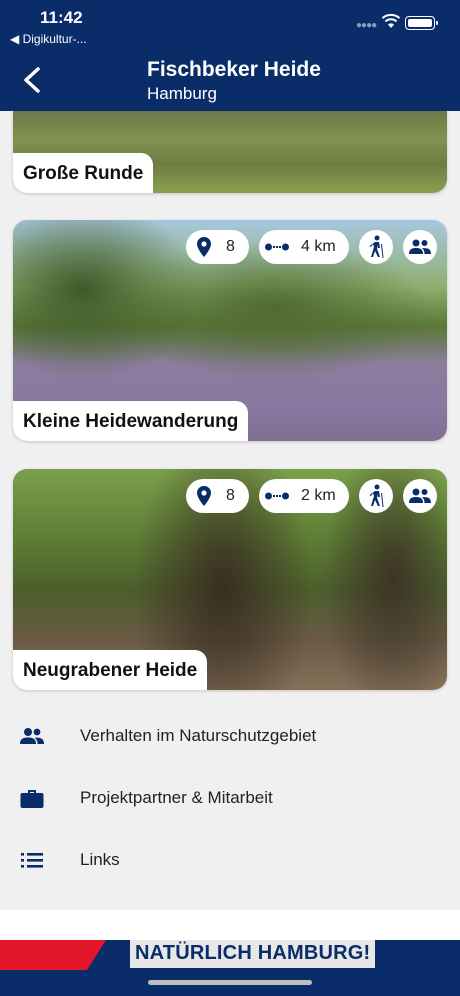 This screenshot has width=460, height=996. What do you see at coordinates (131, 421) in the screenshot?
I see `route-card-title: Kleine Heidewanderung` at bounding box center [131, 421].